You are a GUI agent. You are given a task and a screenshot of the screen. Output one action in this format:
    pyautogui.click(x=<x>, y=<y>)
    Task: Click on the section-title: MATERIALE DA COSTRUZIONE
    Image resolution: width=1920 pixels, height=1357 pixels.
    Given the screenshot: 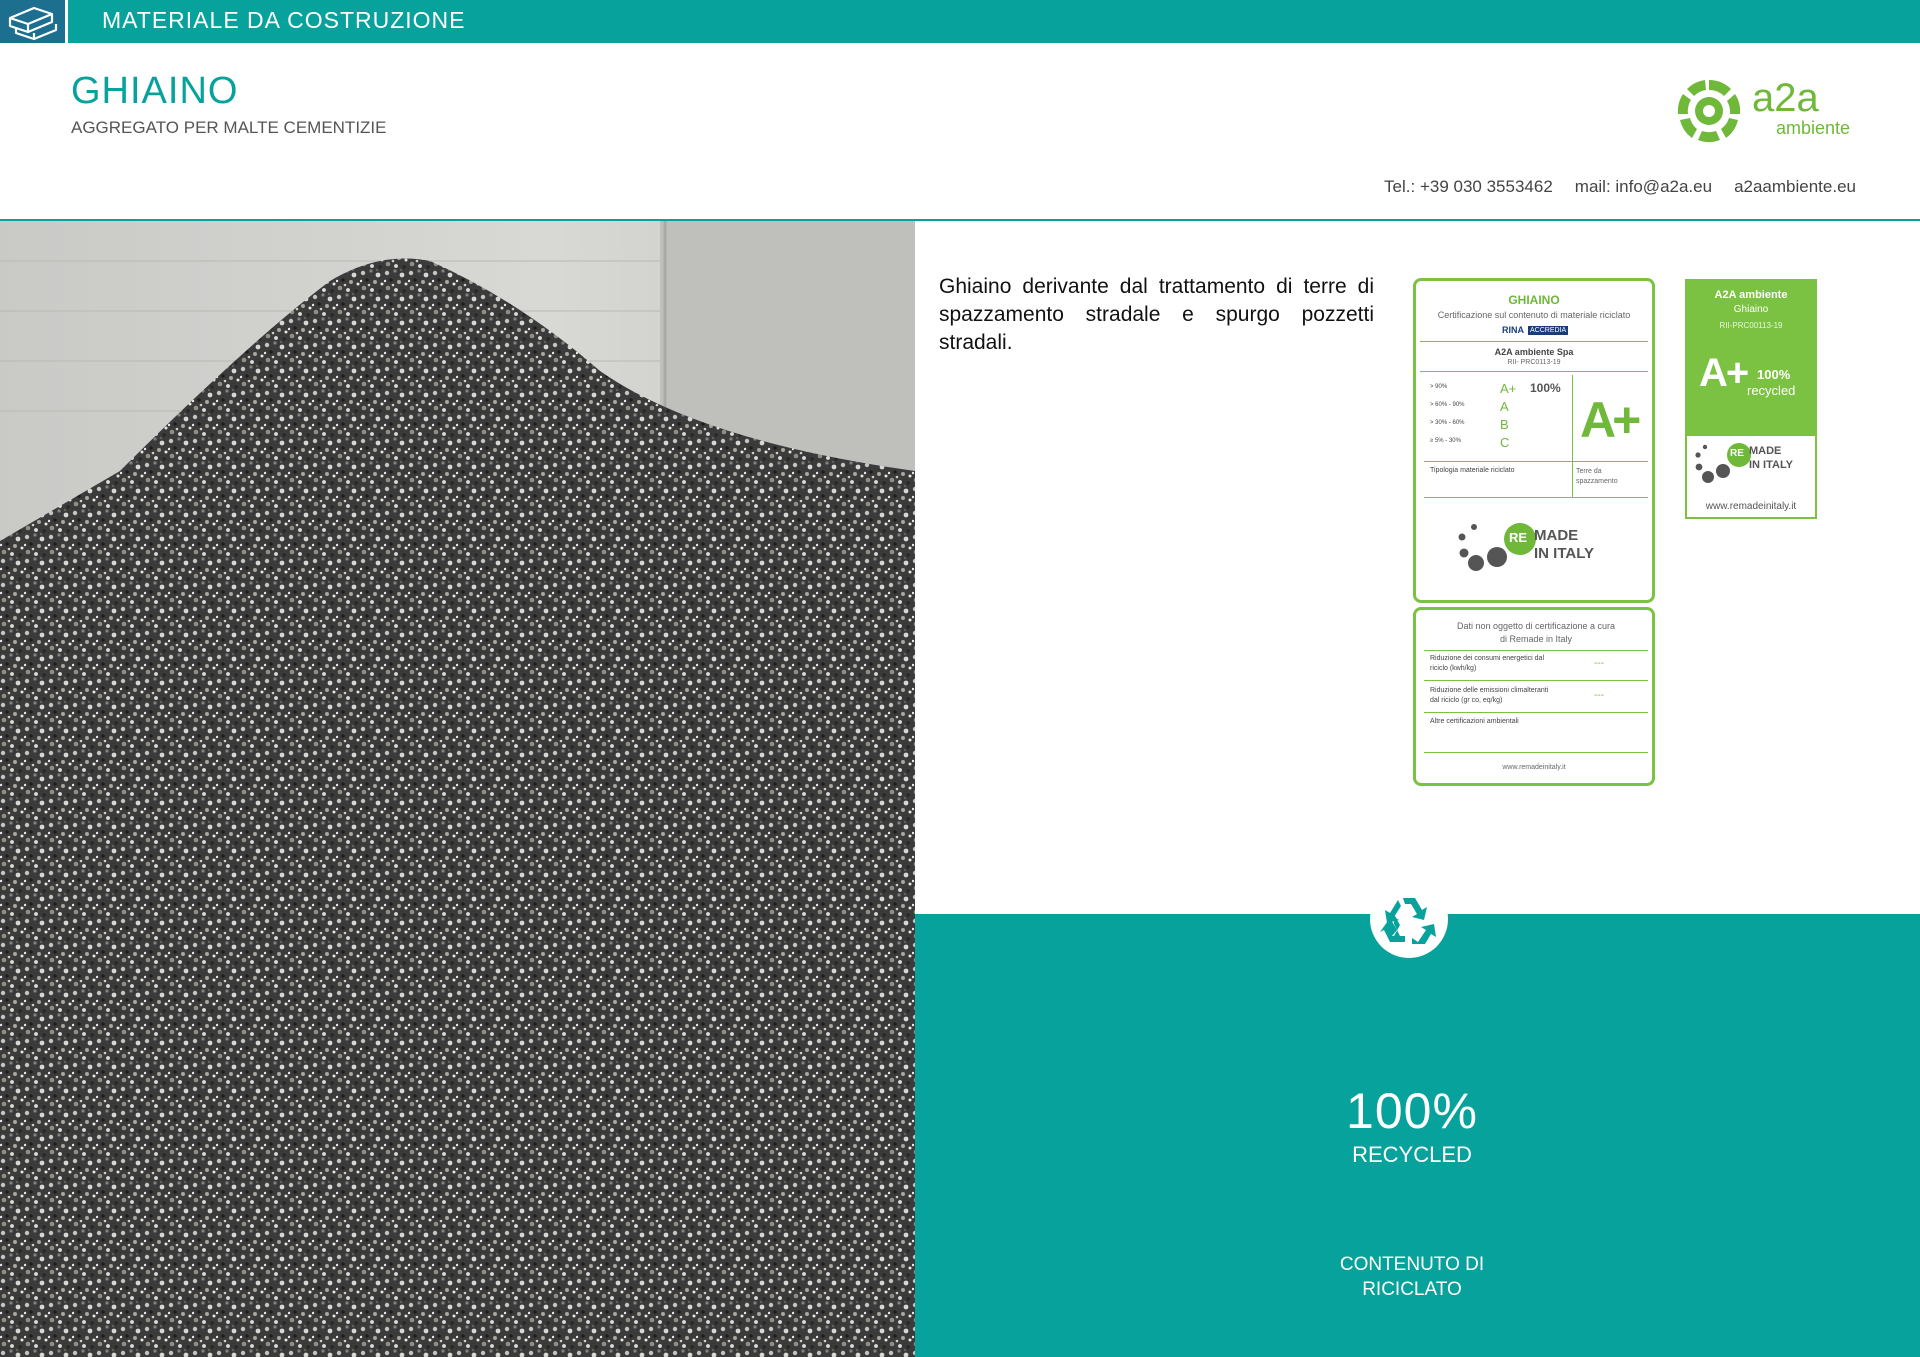 What is the action you would take?
    pyautogui.click(x=284, y=20)
    